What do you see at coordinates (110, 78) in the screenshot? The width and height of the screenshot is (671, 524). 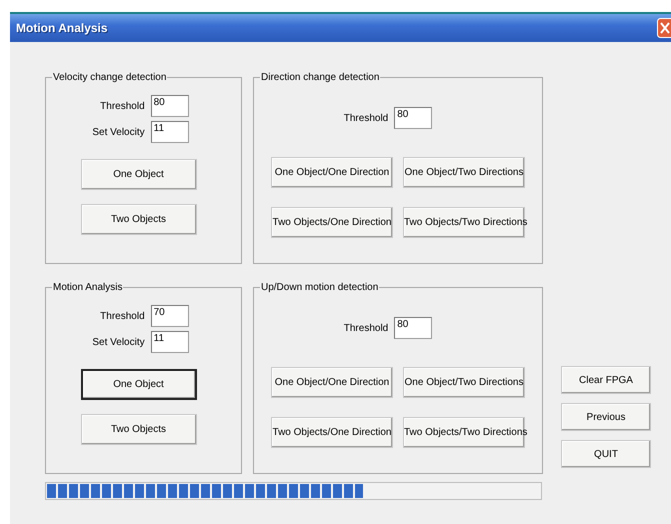 I see `group-title: Velocity change detection` at bounding box center [110, 78].